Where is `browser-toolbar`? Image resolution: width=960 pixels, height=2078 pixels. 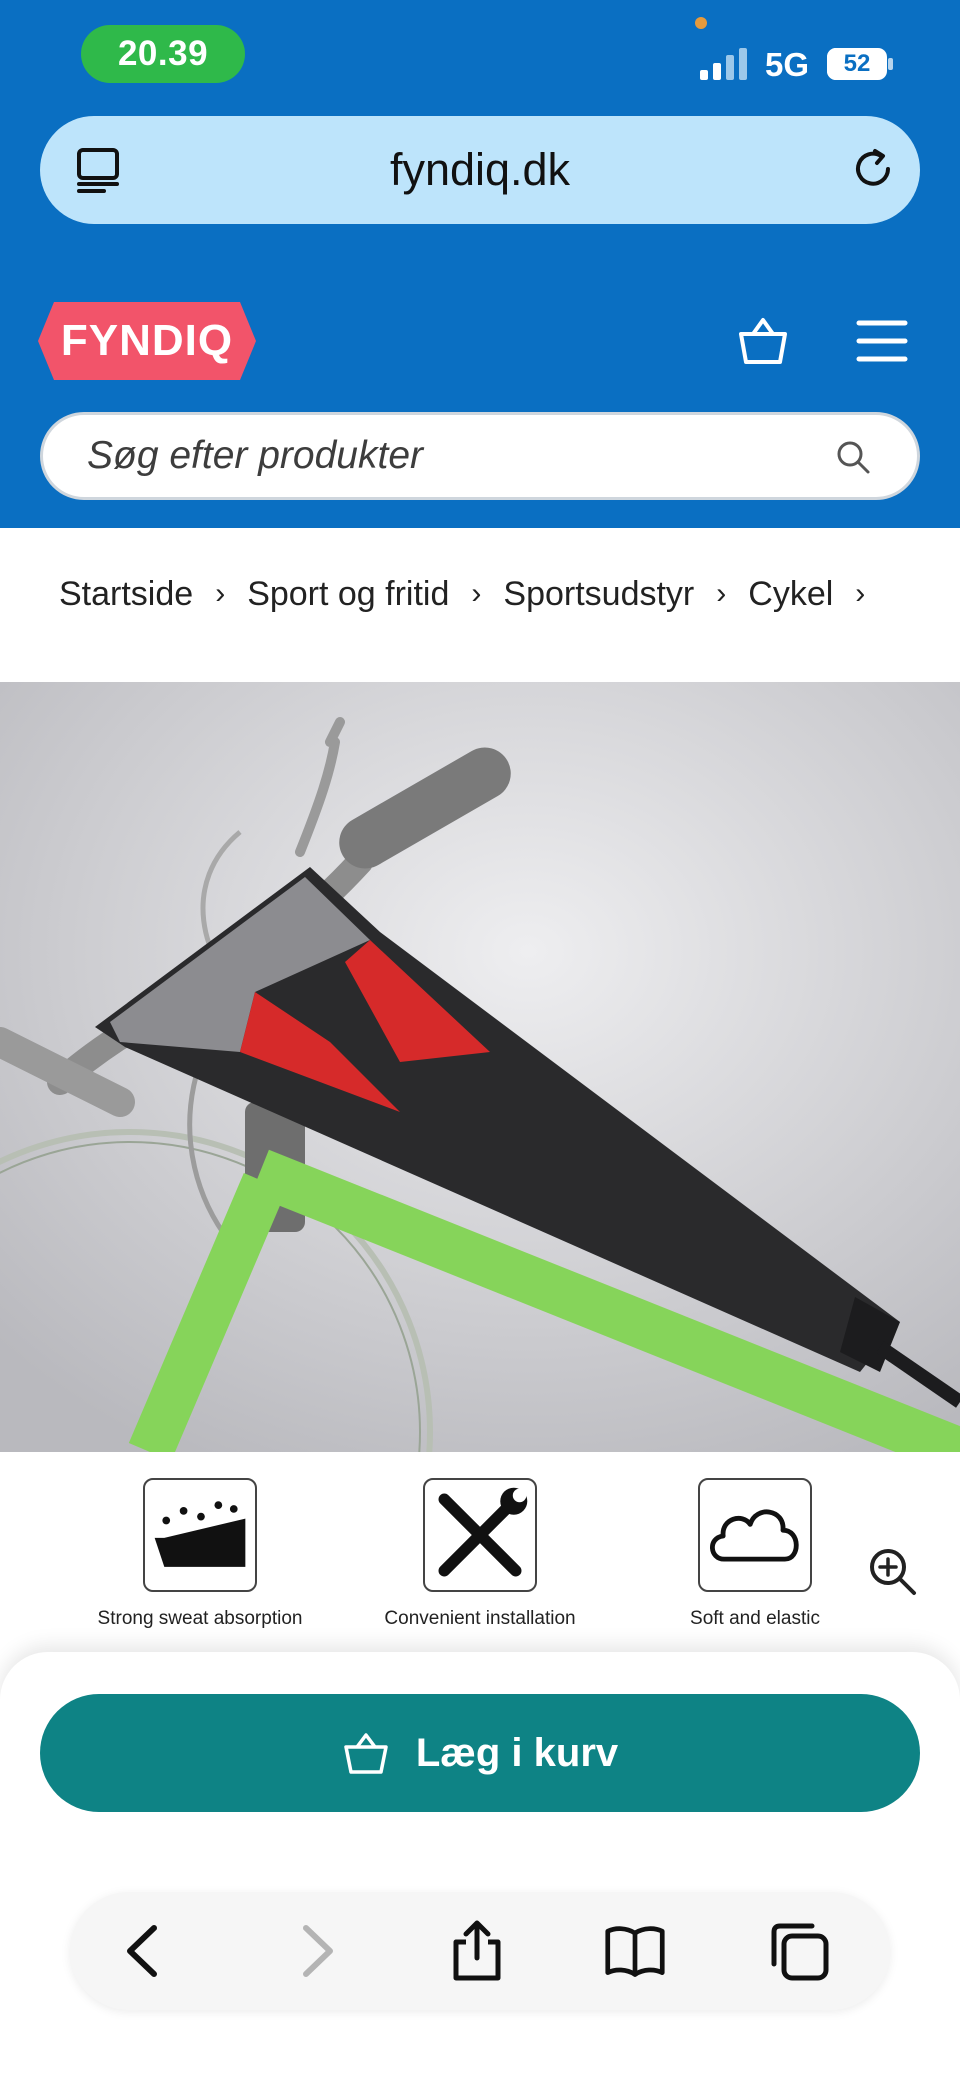 browser-toolbar is located at coordinates (480, 1951).